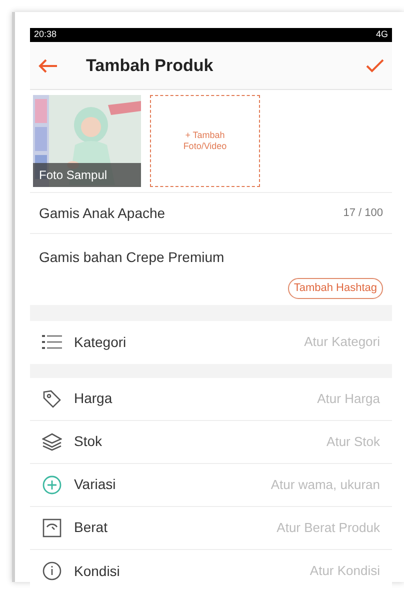 The height and width of the screenshot is (594, 404). What do you see at coordinates (211, 269) in the screenshot?
I see `description-field: Gamis bahan Crepe Premium Tambah Hashtag` at bounding box center [211, 269].